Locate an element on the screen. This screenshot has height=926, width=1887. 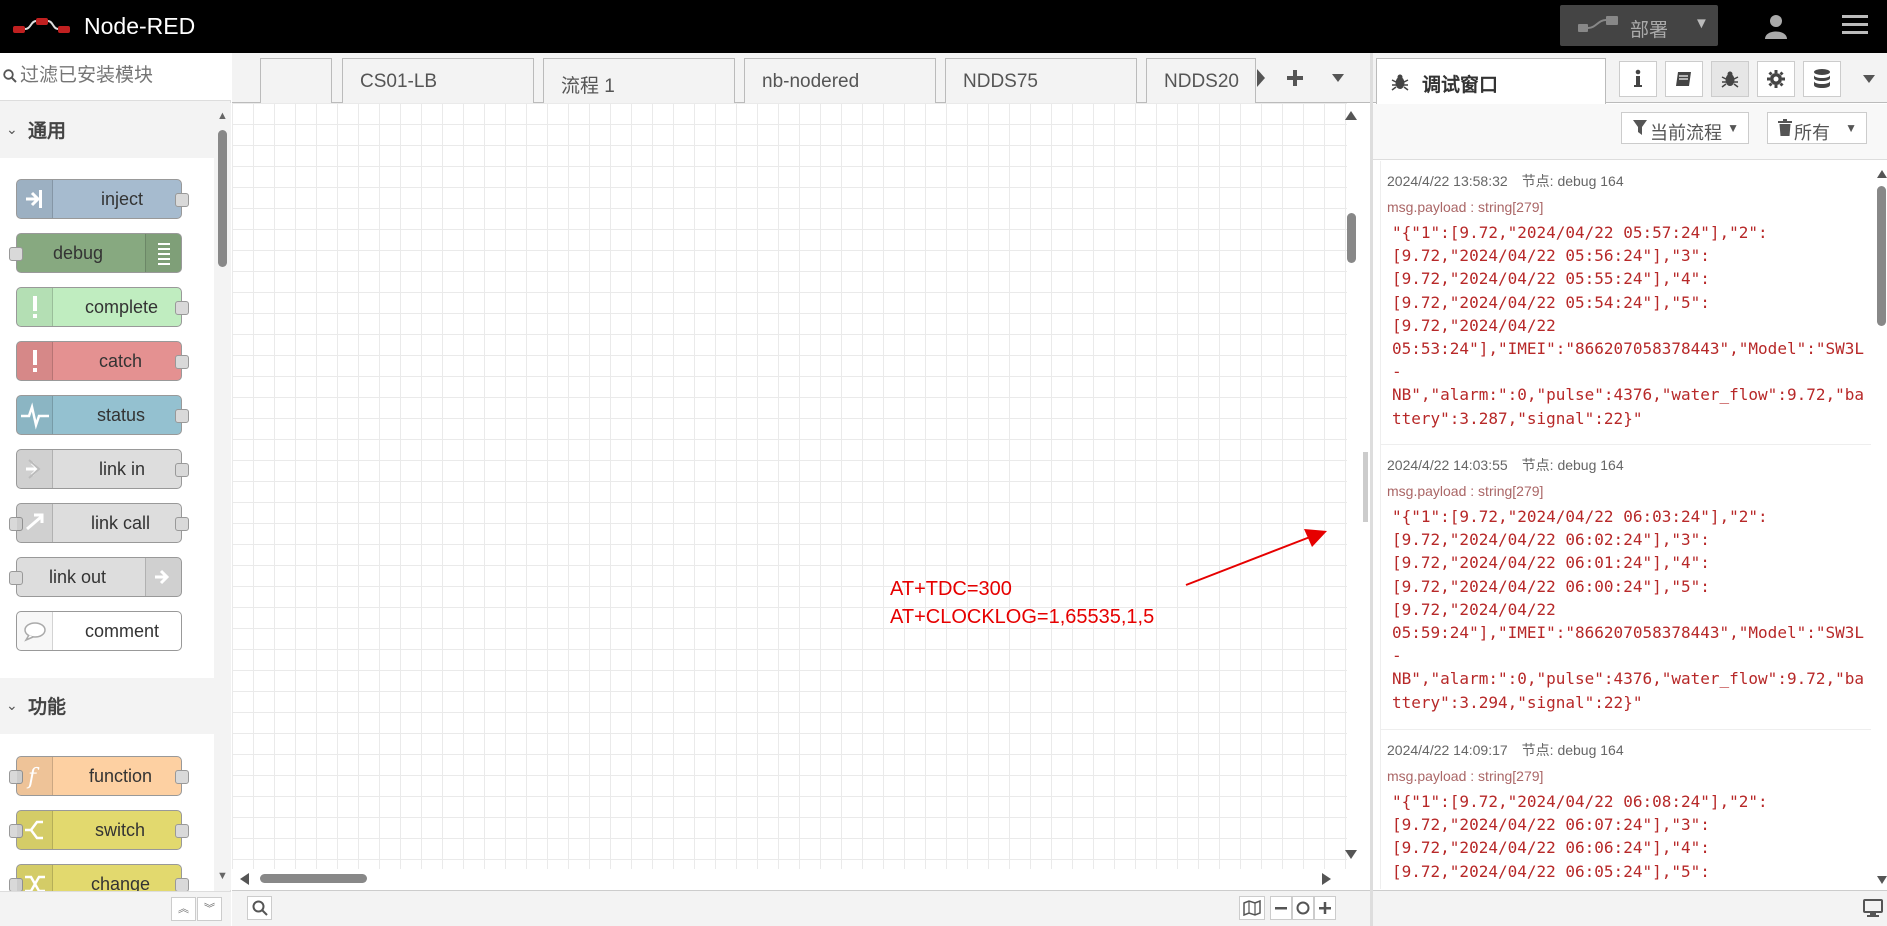
filter-icon is located at coordinates (1640, 127).